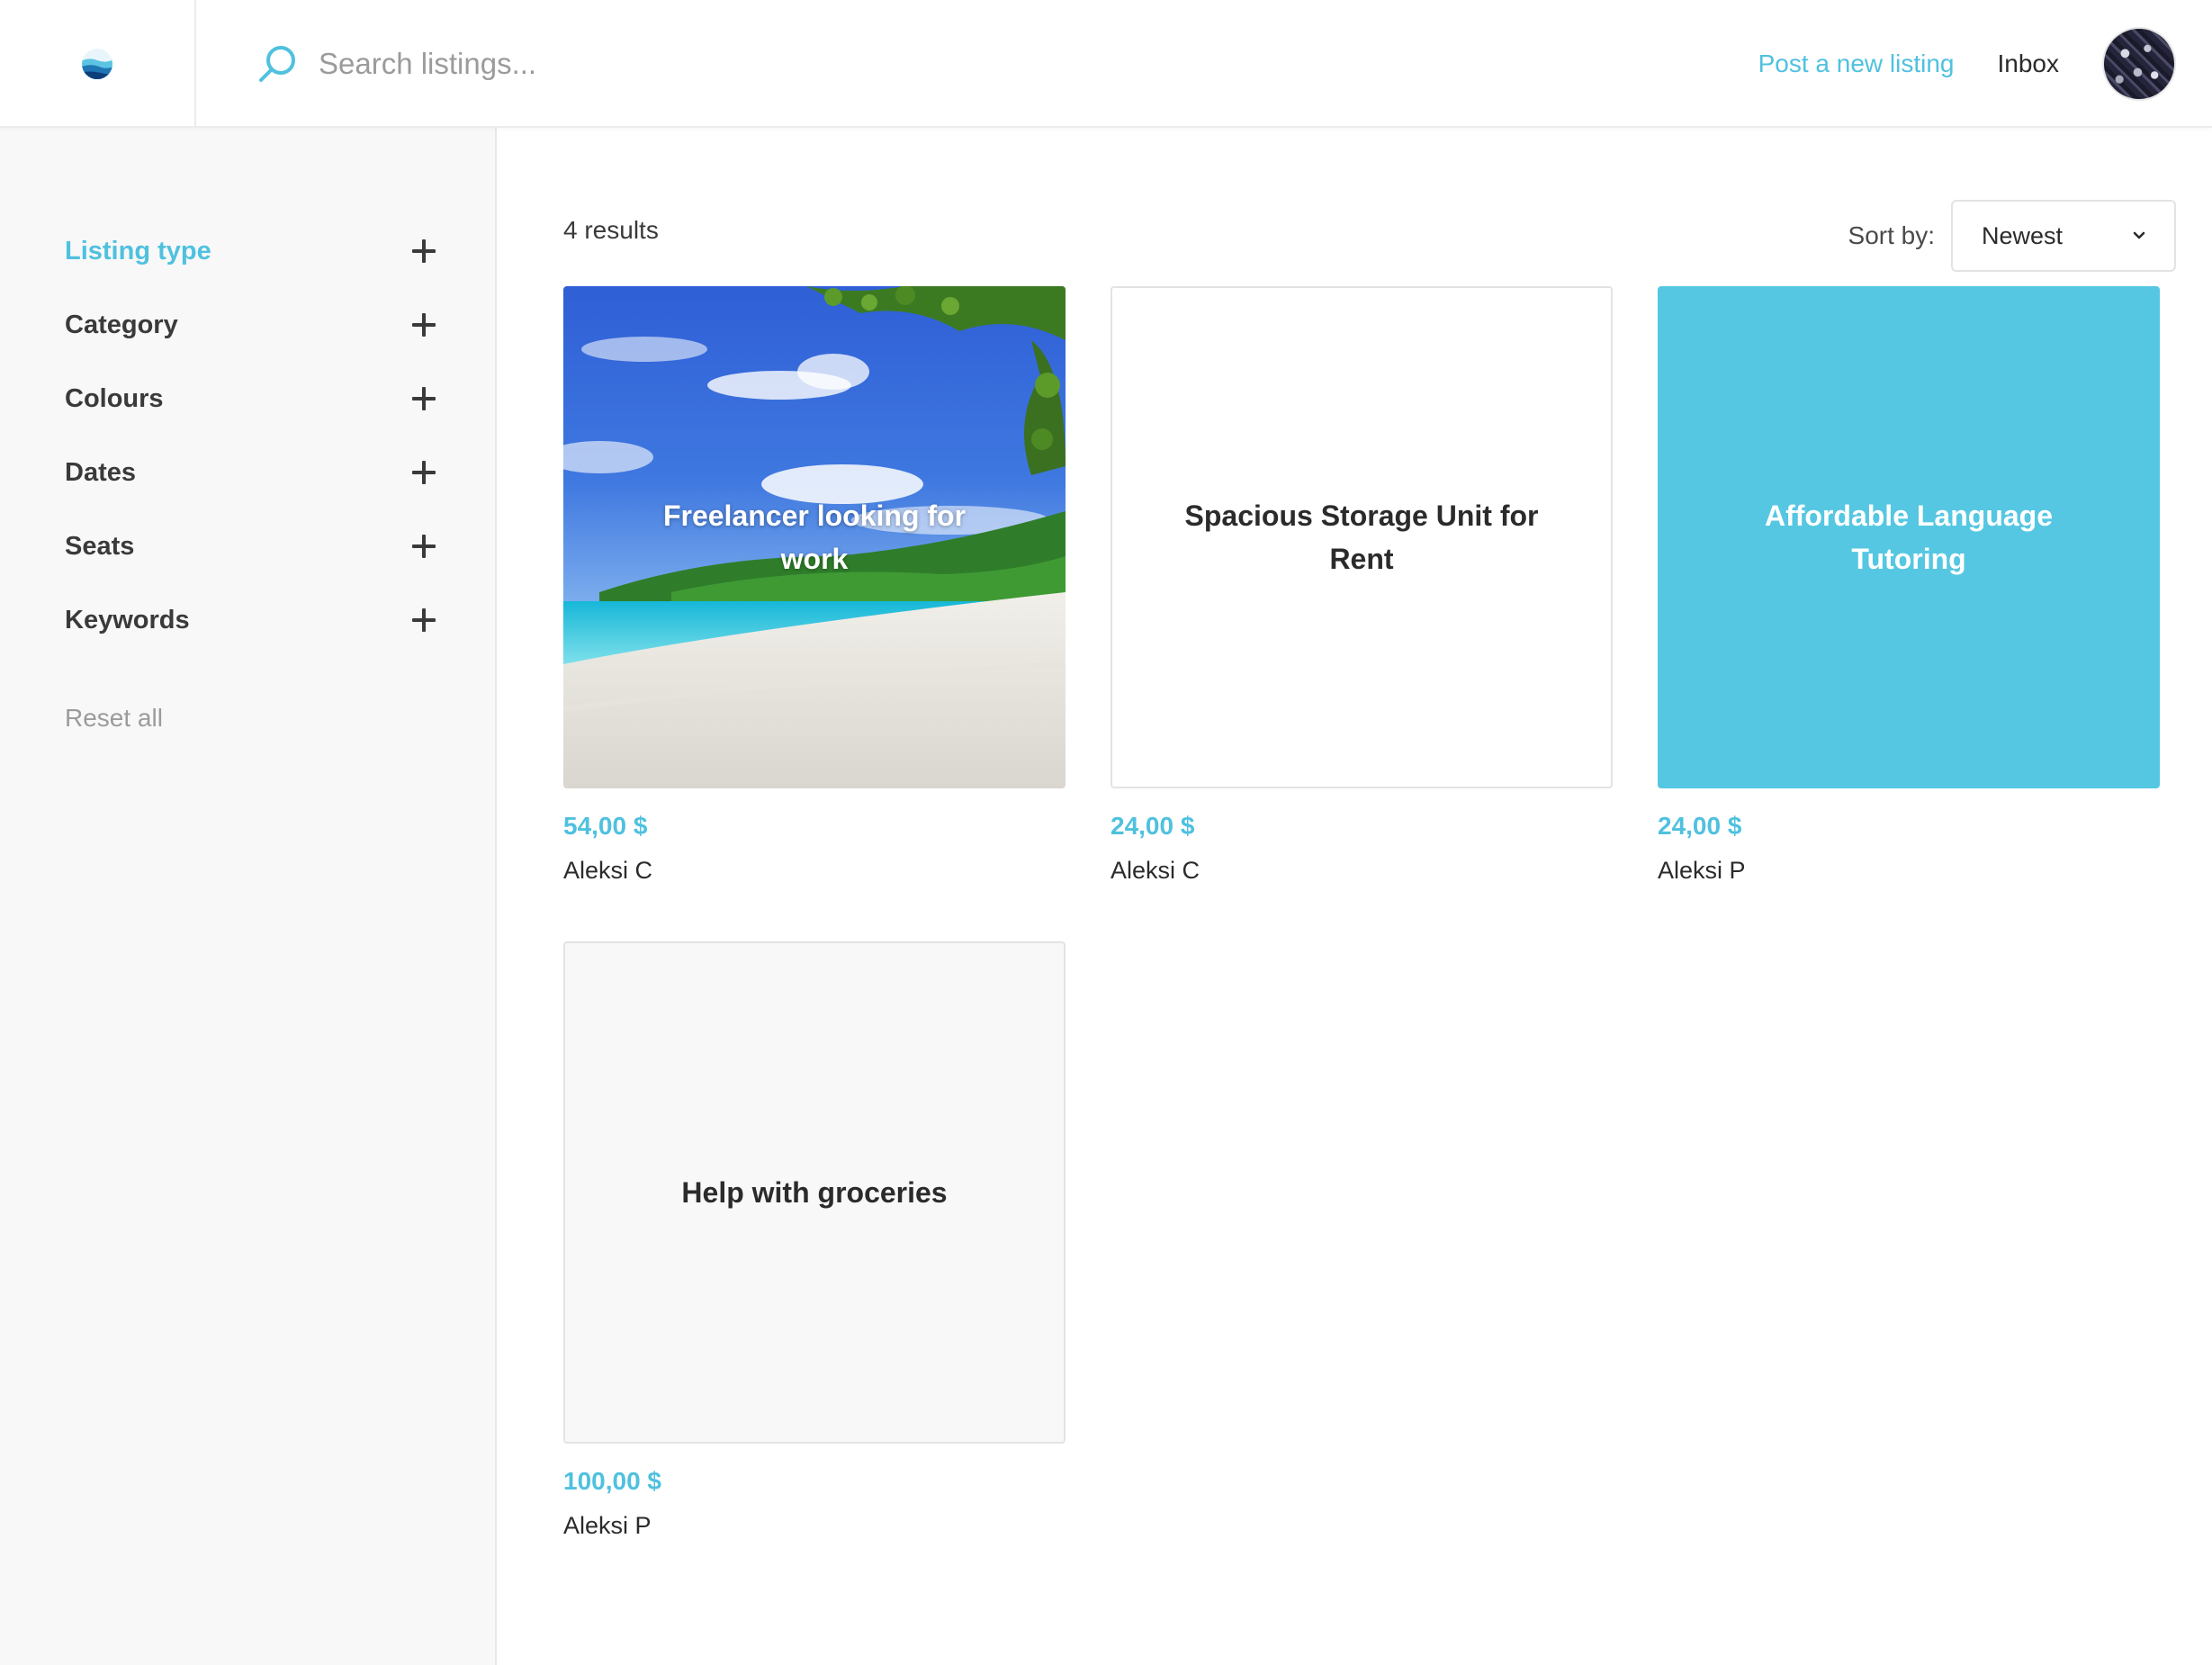 Image resolution: width=2212 pixels, height=1665 pixels. I want to click on listing-image: Freelancer looking for work, so click(814, 537).